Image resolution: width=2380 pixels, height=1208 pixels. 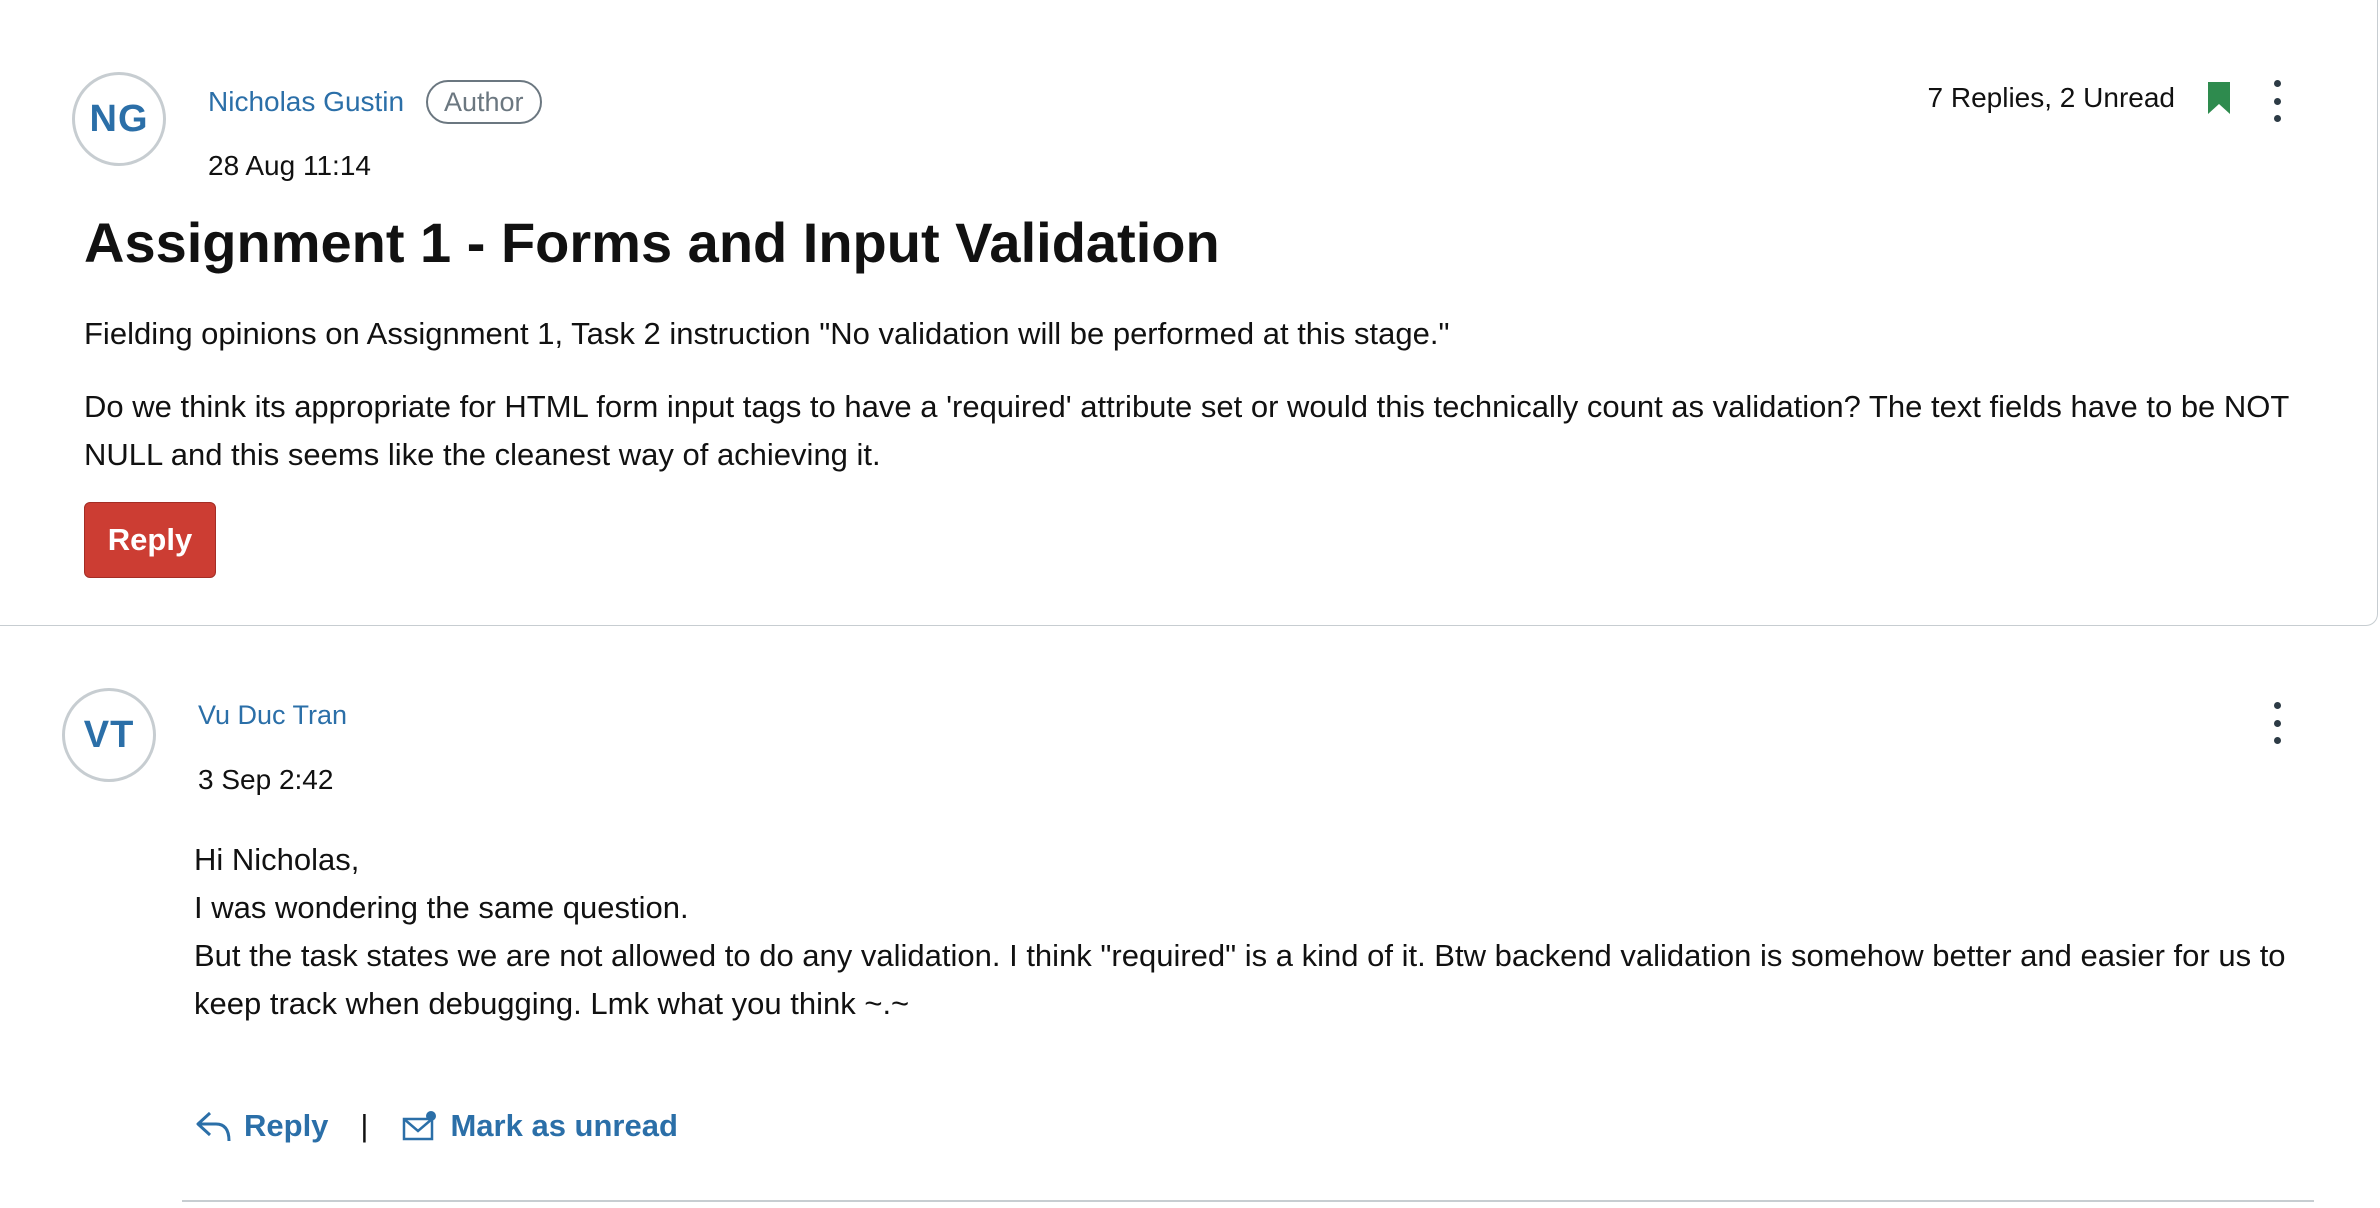 What do you see at coordinates (2051, 97) in the screenshot?
I see `reply-count-summary: 7 Replies, 2 Unread` at bounding box center [2051, 97].